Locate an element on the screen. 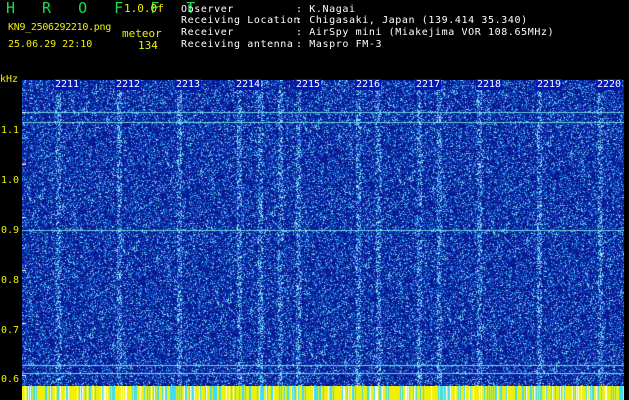 The width and height of the screenshot is (629, 400). y-tick-label: 0.6 is located at coordinates (10, 379).